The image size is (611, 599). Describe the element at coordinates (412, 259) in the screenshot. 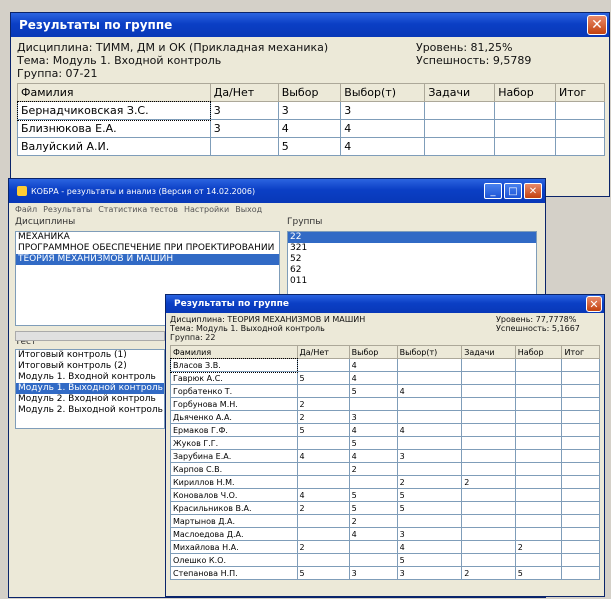

I see `list-item: 52` at that location.